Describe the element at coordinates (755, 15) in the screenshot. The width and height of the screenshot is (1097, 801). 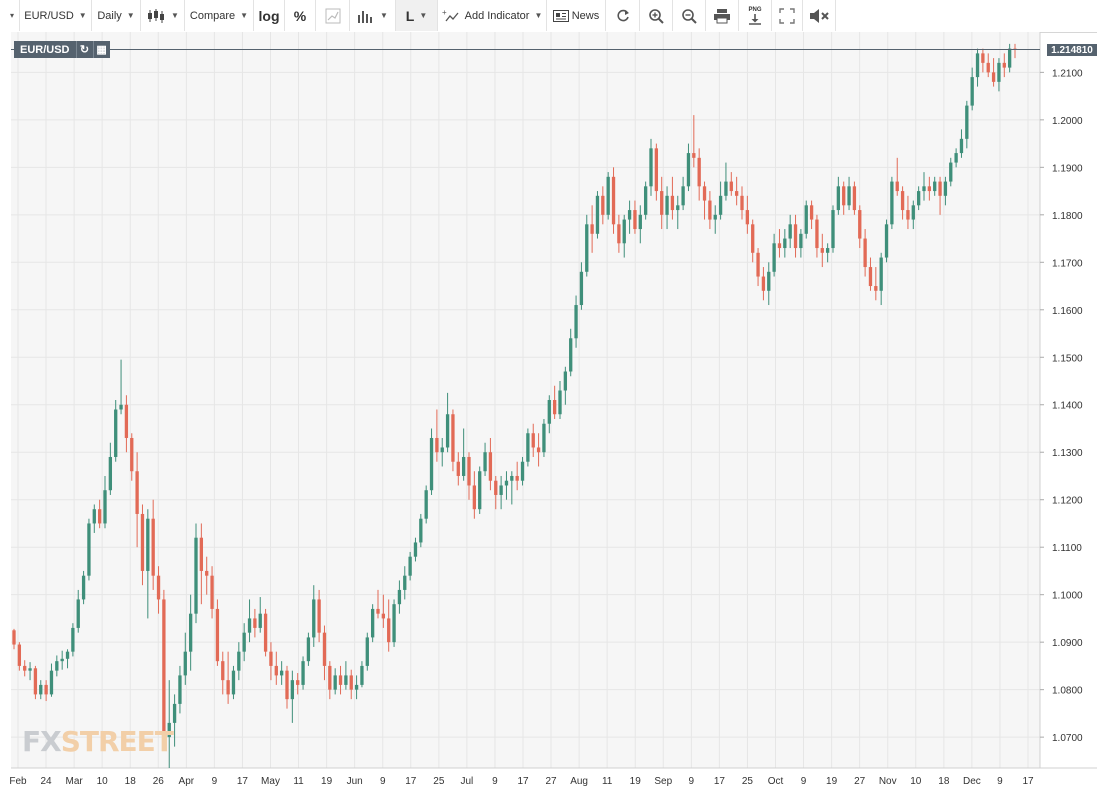
I see `download-png-button: PNG` at that location.